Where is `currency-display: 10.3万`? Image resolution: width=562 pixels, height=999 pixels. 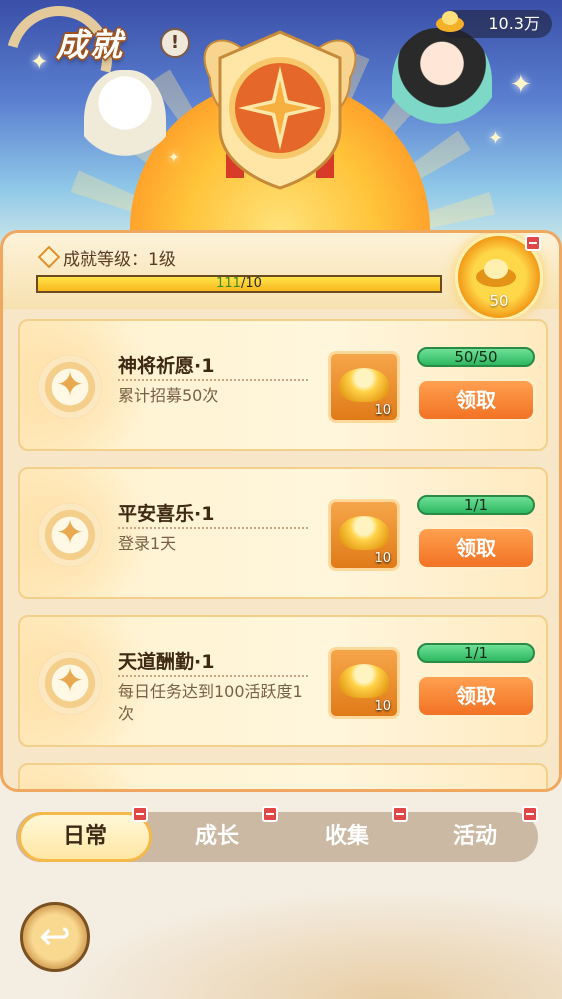 currency-display: 10.3万 is located at coordinates (494, 24).